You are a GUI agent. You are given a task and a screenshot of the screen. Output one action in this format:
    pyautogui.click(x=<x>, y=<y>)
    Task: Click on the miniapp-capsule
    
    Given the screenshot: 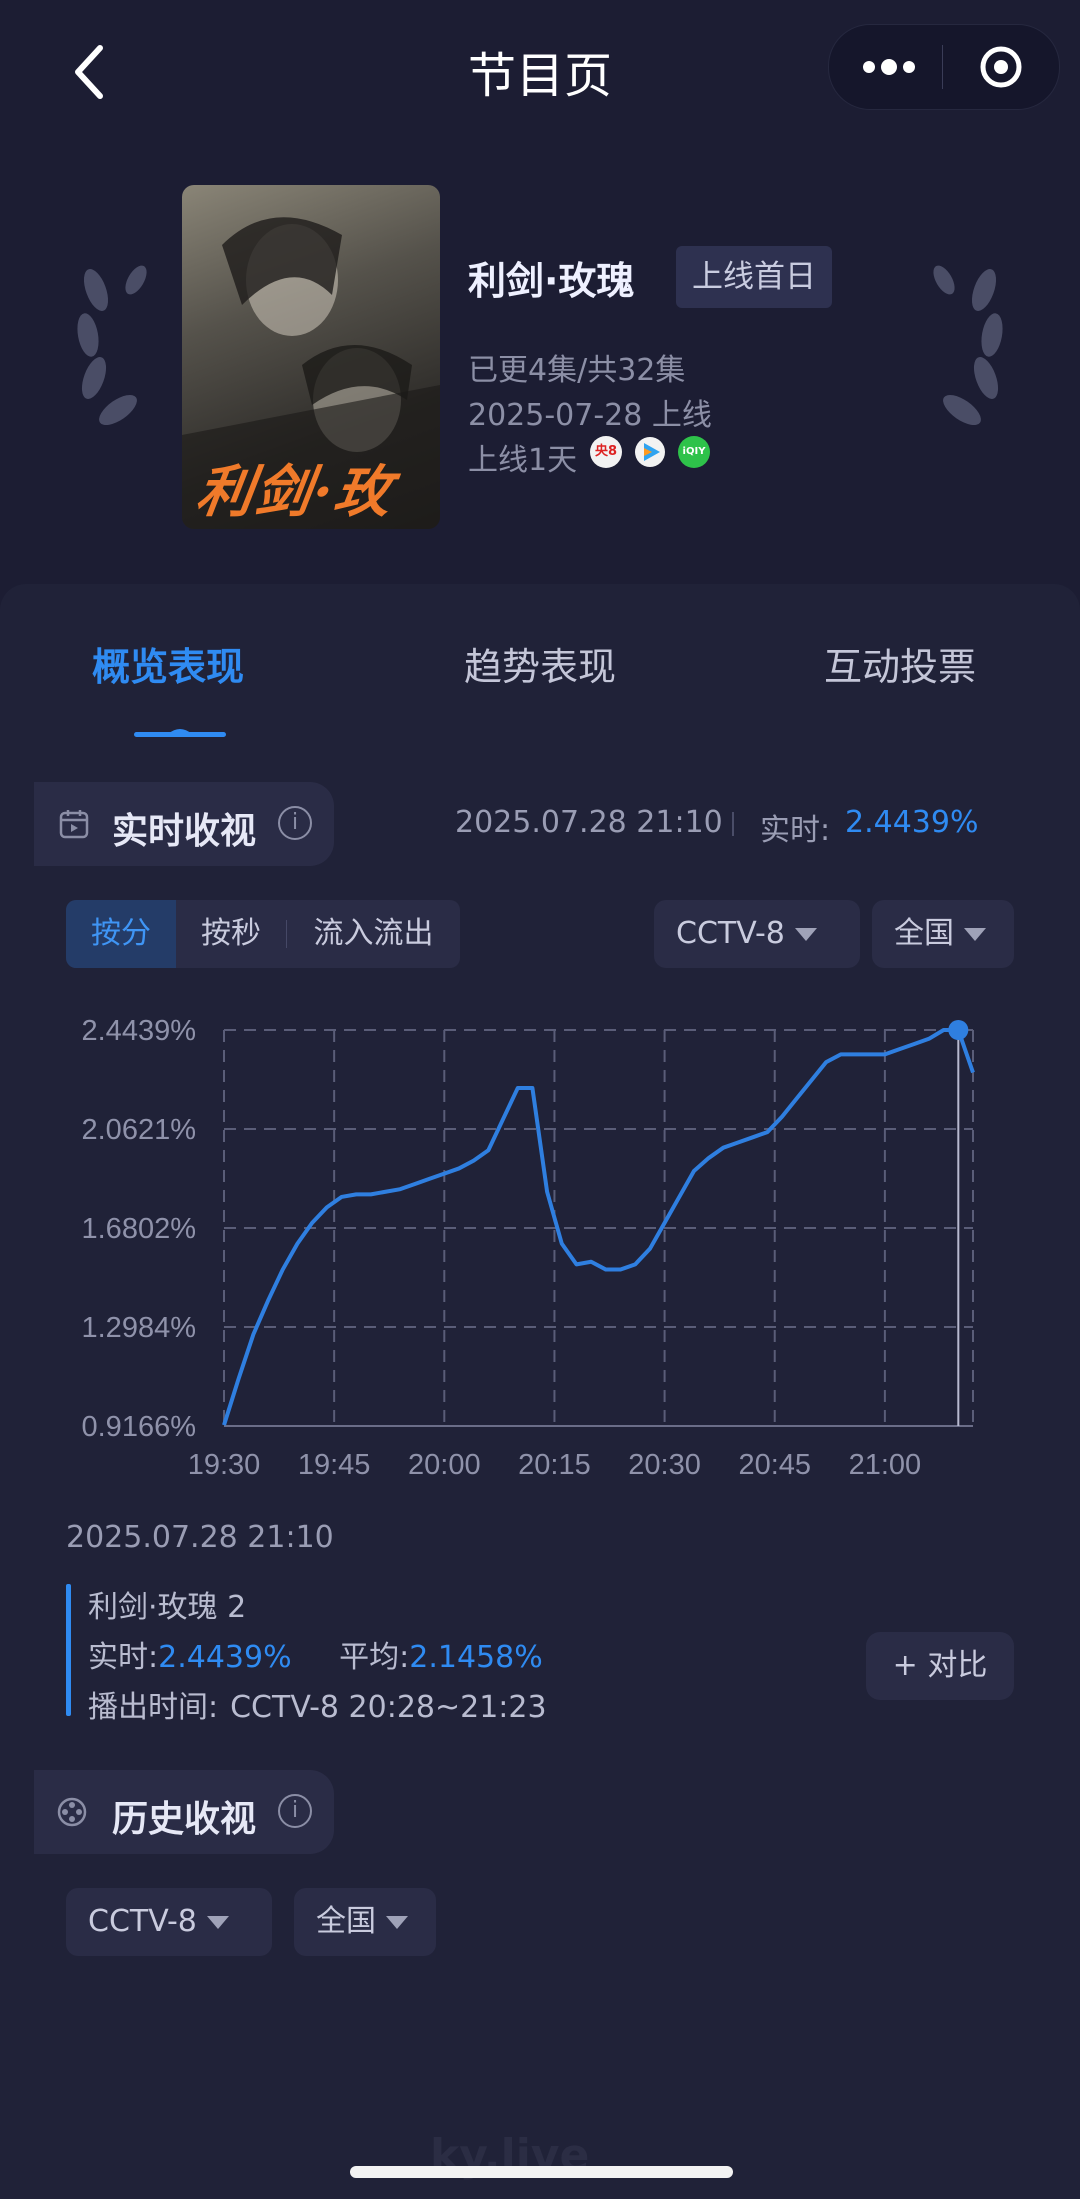 What is the action you would take?
    pyautogui.click(x=944, y=67)
    